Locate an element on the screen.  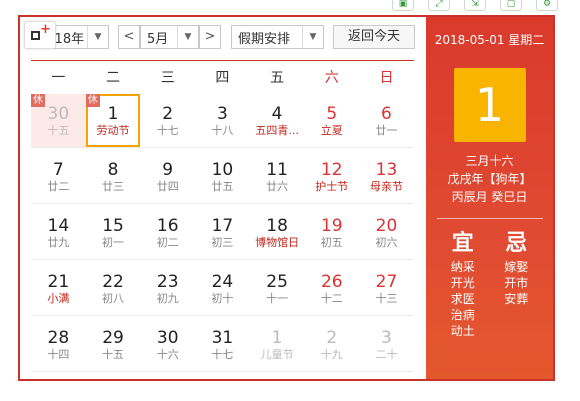
month-select-value: 5月 is located at coordinates (158, 39).